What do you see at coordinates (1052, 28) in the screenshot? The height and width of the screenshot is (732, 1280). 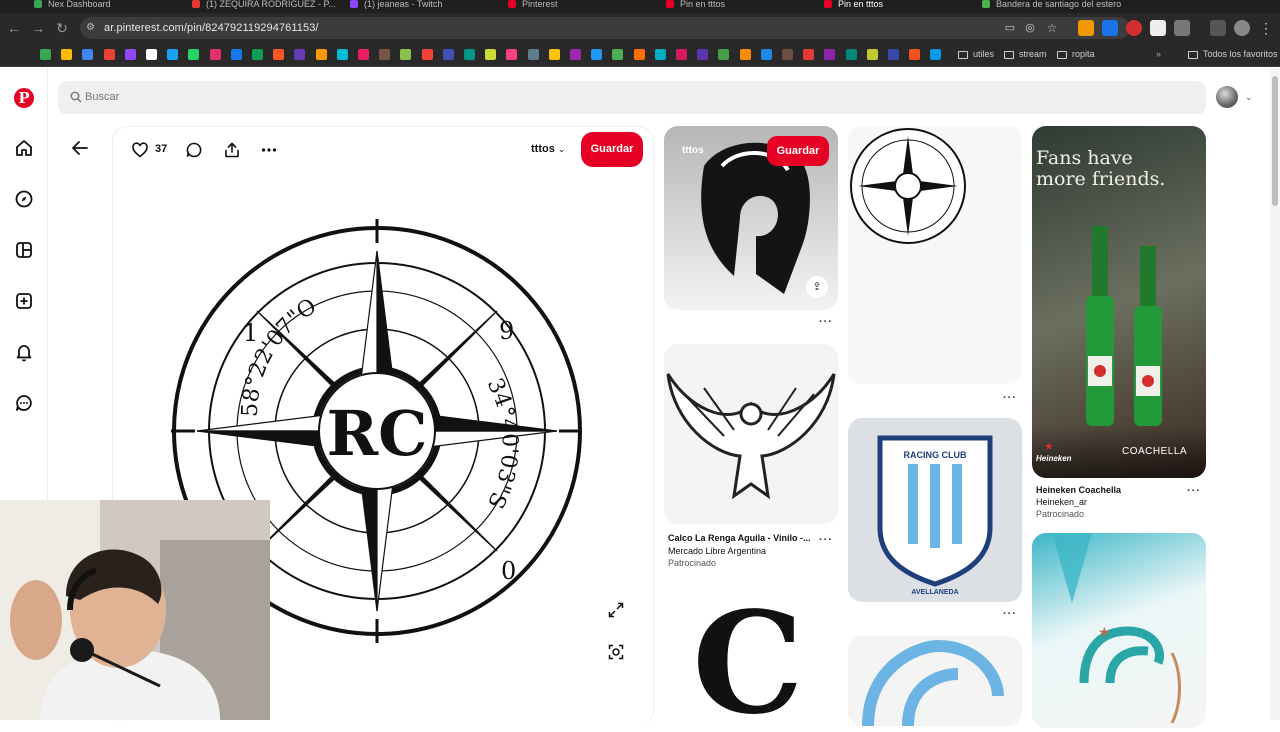 I see `star-icon: ☆` at bounding box center [1052, 28].